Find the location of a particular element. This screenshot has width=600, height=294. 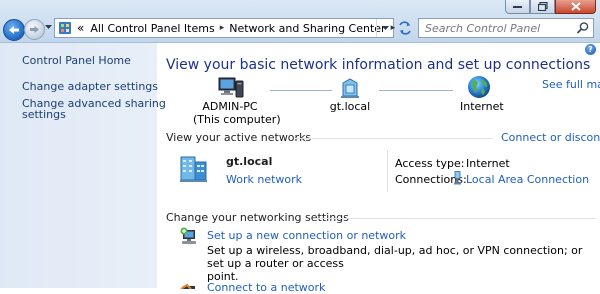

active-network-name: gt.local is located at coordinates (249, 161).